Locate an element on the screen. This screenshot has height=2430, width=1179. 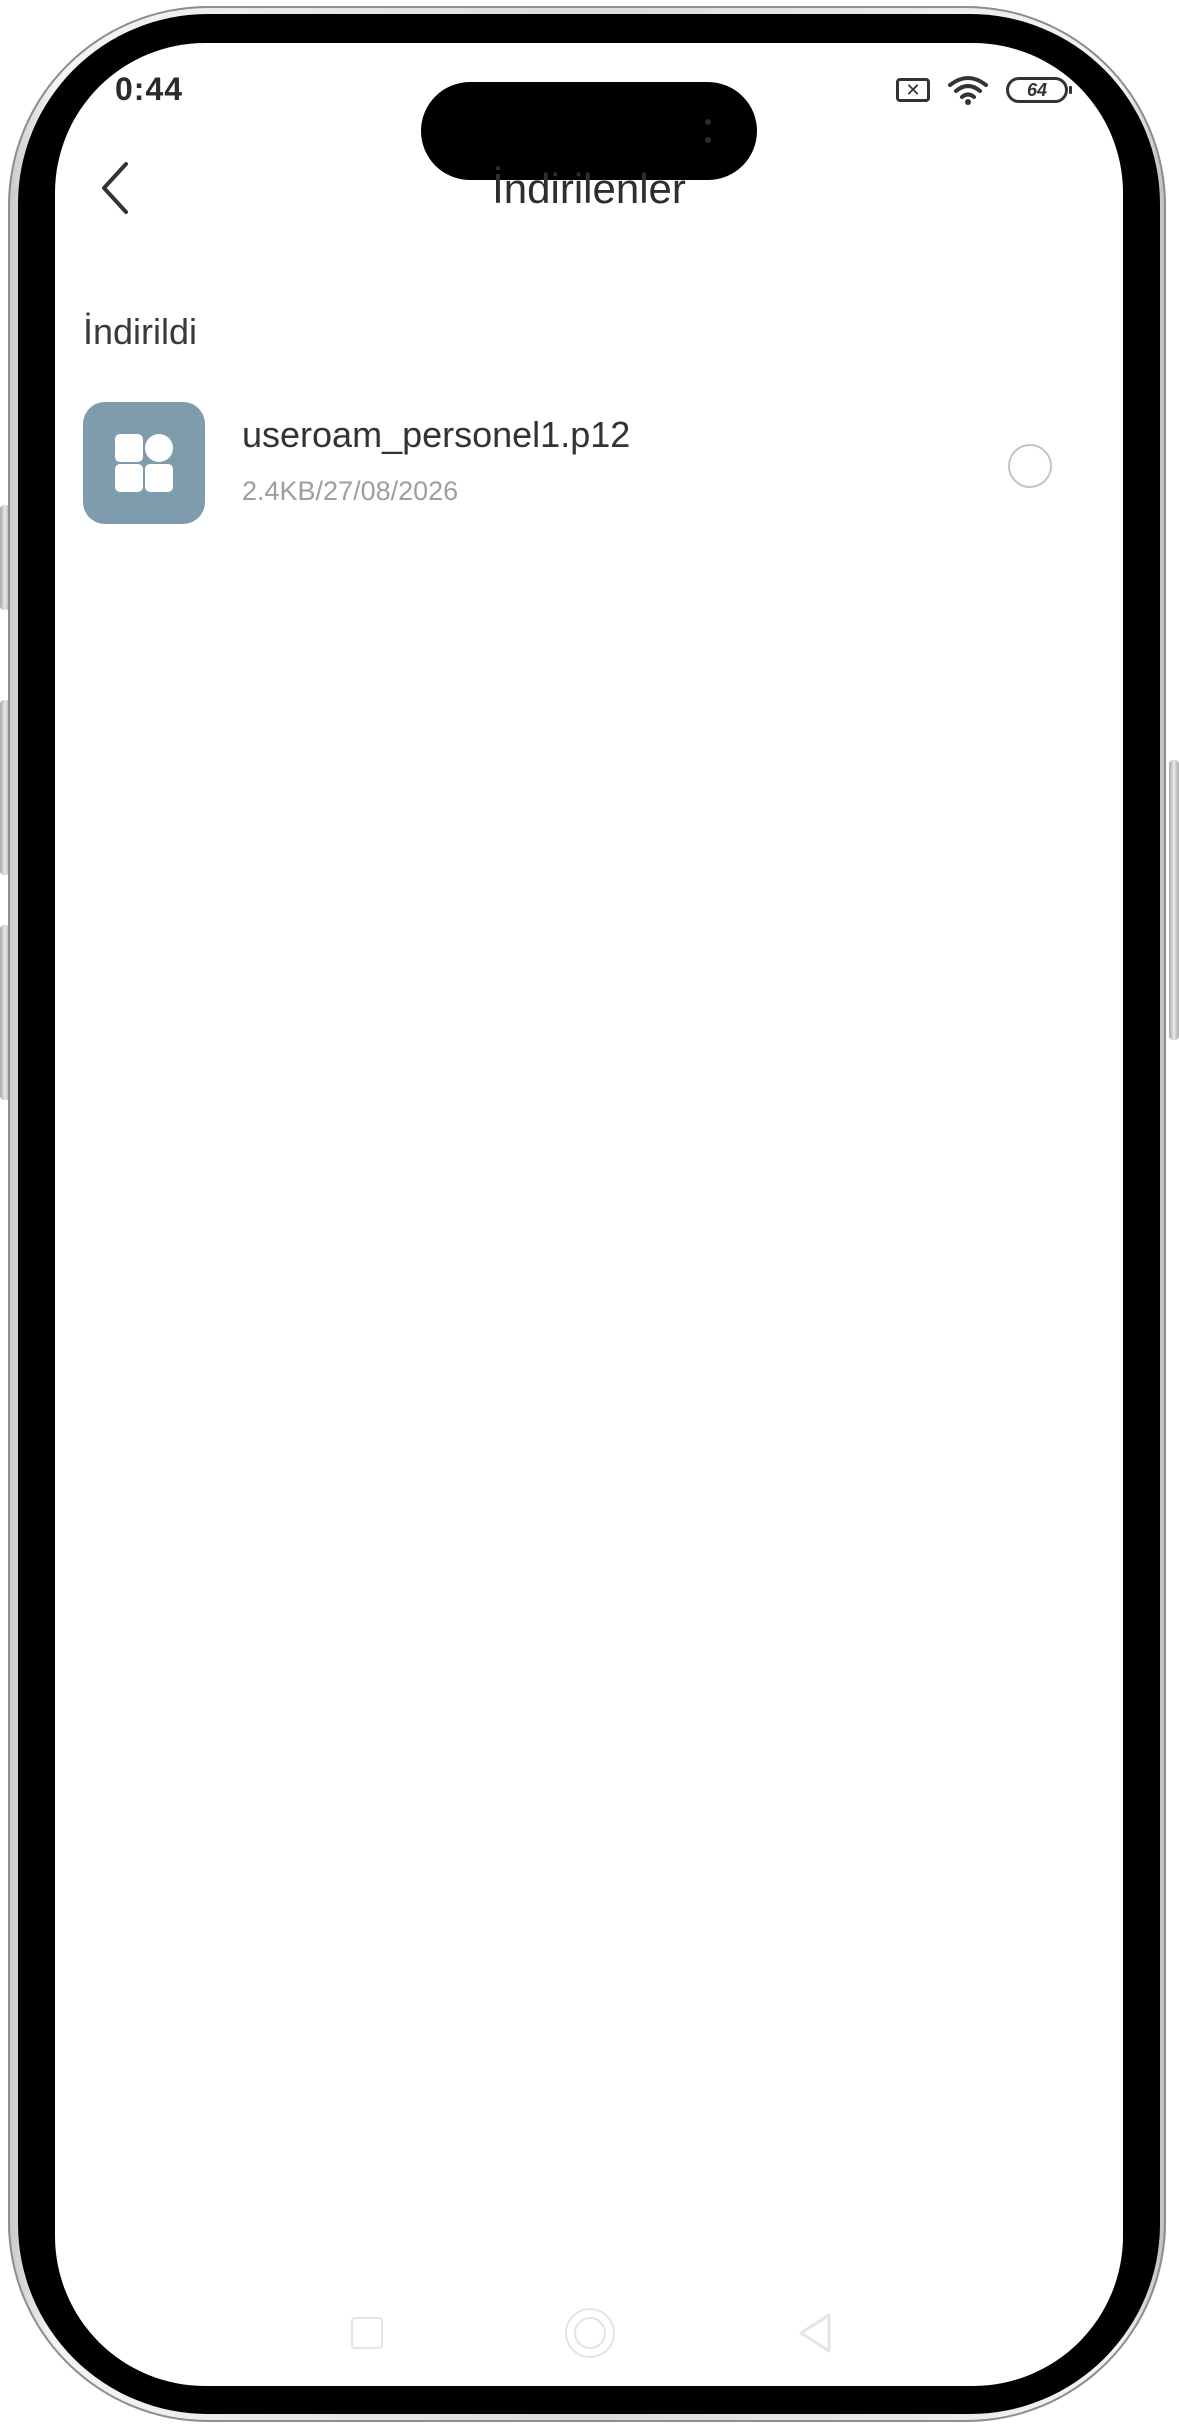
list-item: useroam_personel1.p12 2.4KB/27/08/2026 is located at coordinates (589, 468).